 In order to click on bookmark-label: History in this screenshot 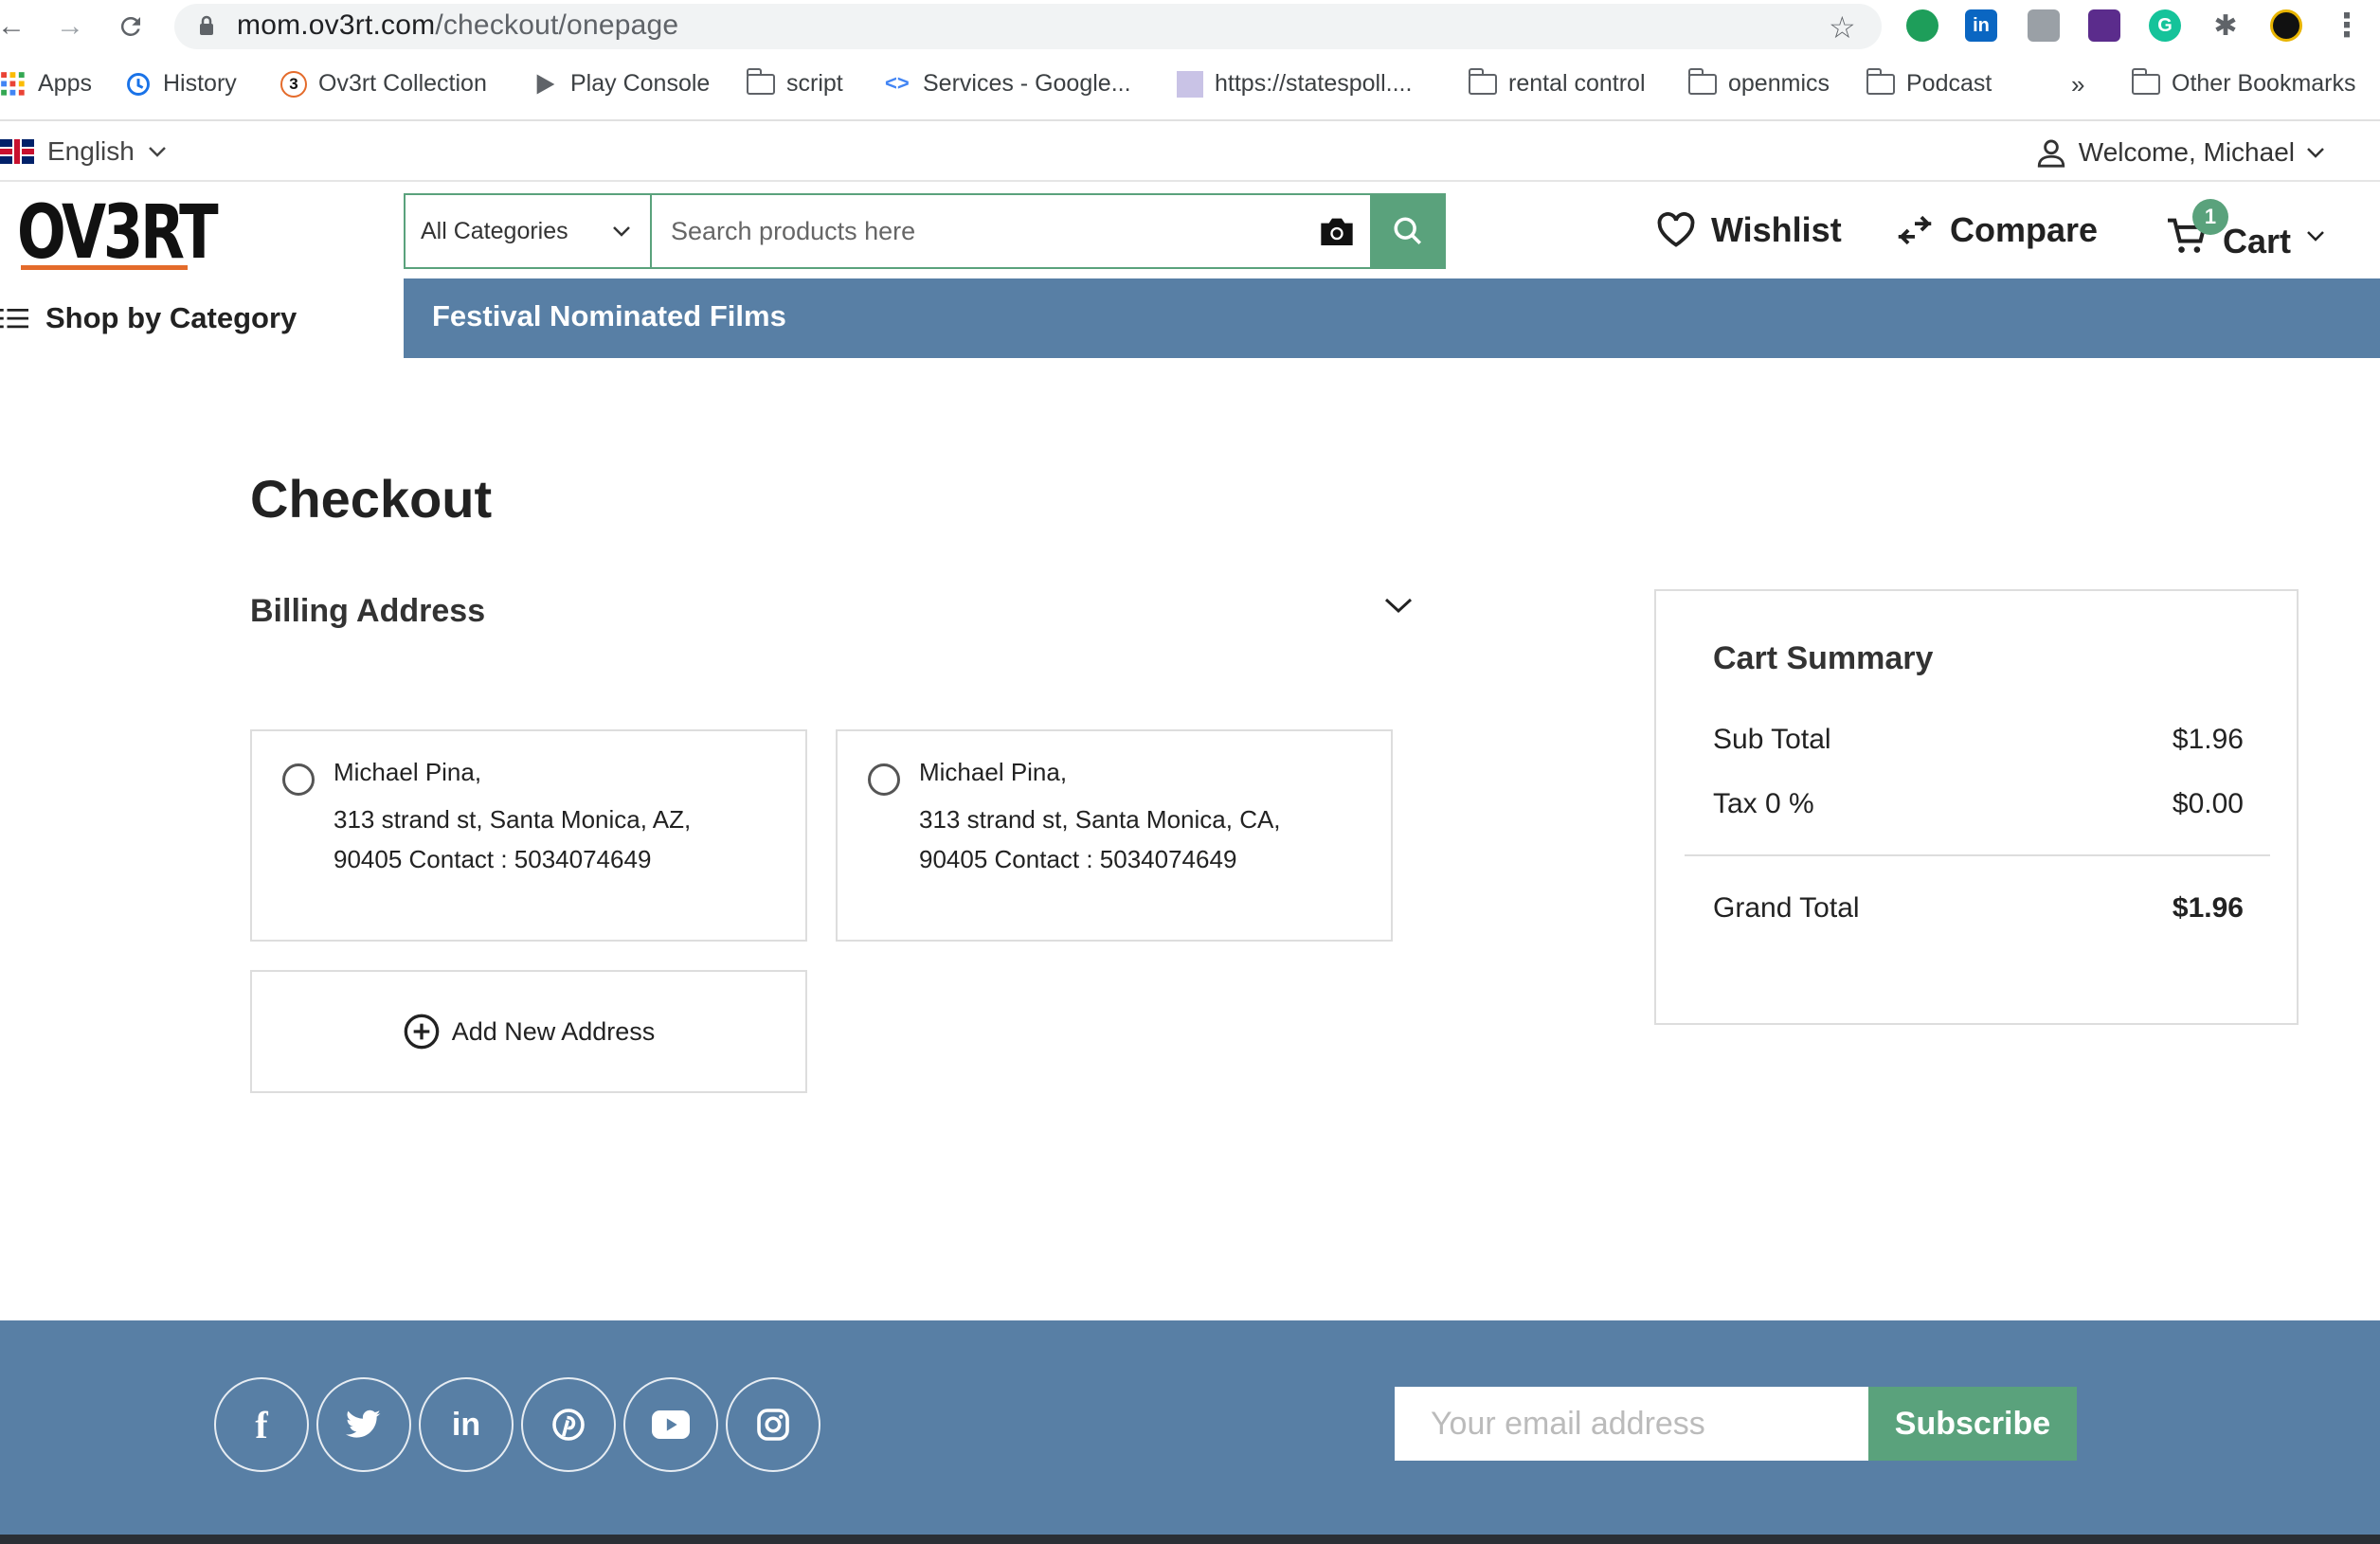, I will do `click(200, 83)`.